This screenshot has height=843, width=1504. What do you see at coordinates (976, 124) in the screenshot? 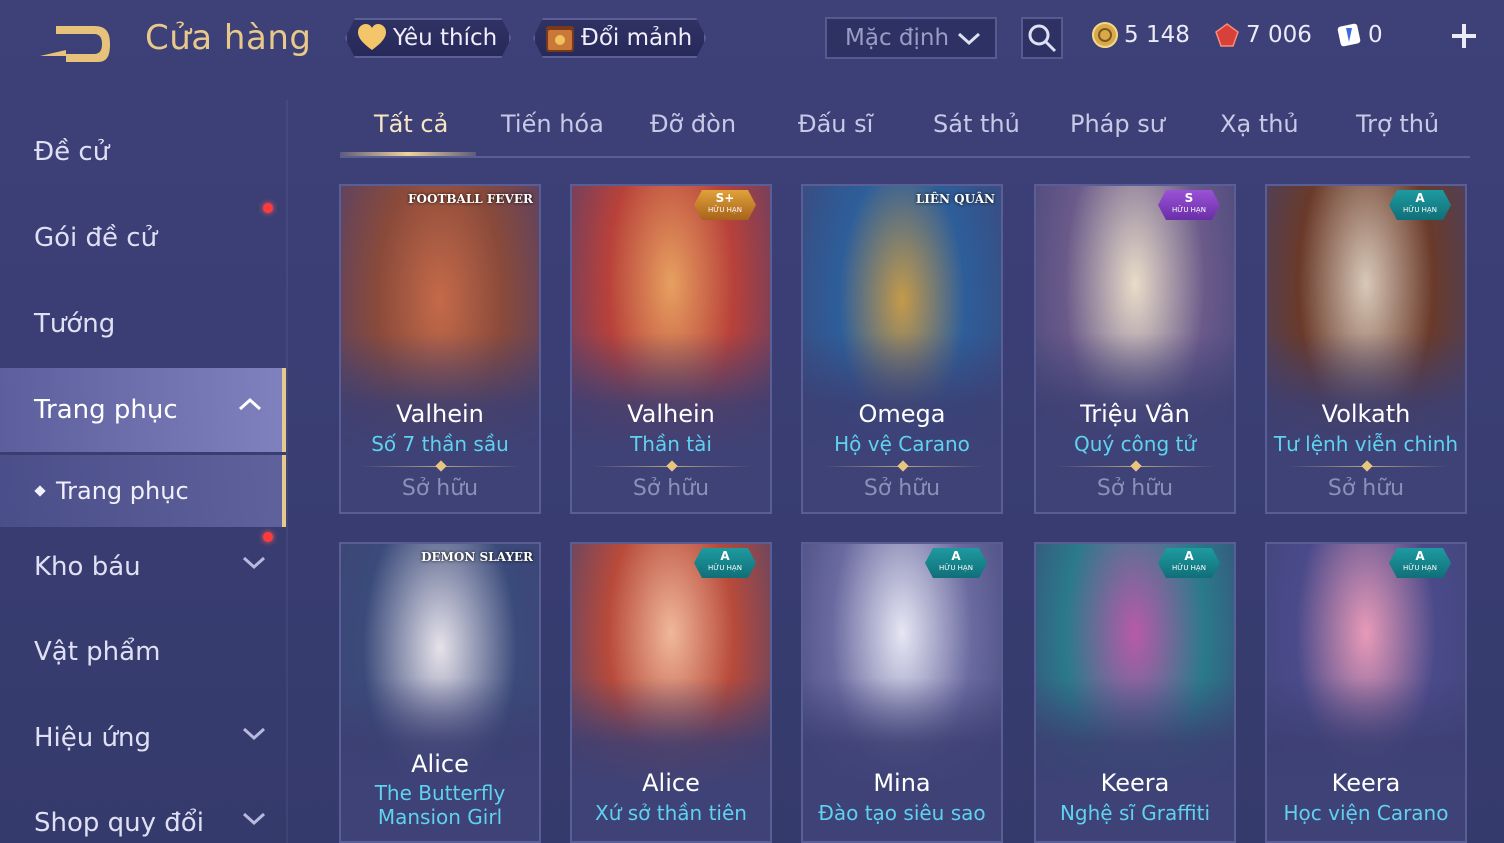
I see `tab-assassin: Sát thủ` at bounding box center [976, 124].